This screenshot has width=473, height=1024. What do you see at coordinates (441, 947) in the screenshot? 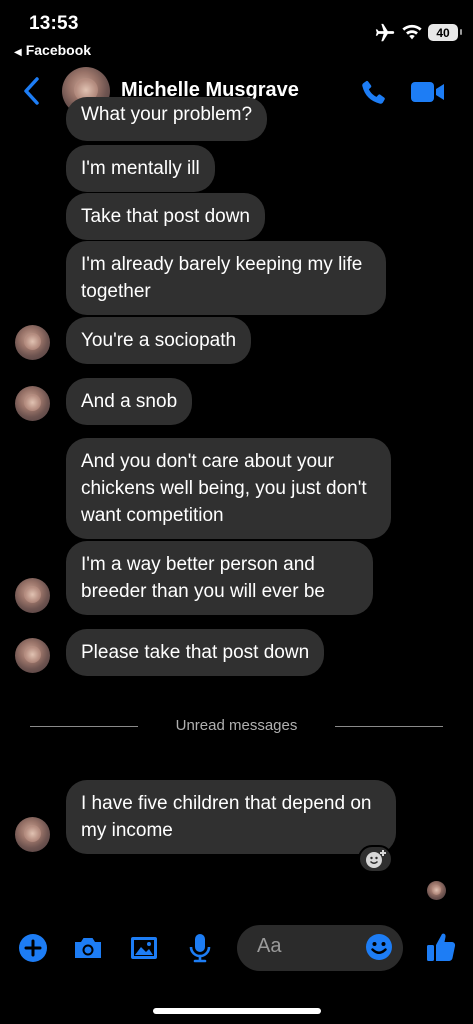
I see `thumbs-up-icon` at bounding box center [441, 947].